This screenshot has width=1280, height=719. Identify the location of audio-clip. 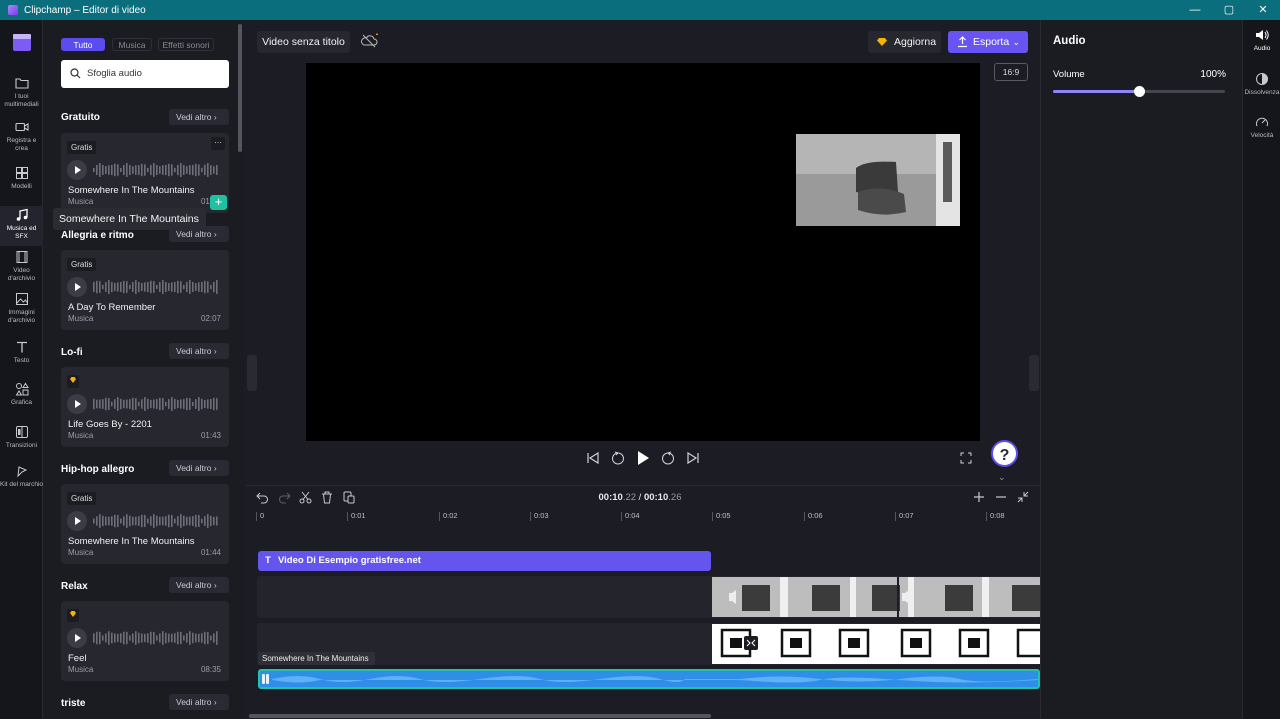
(649, 679).